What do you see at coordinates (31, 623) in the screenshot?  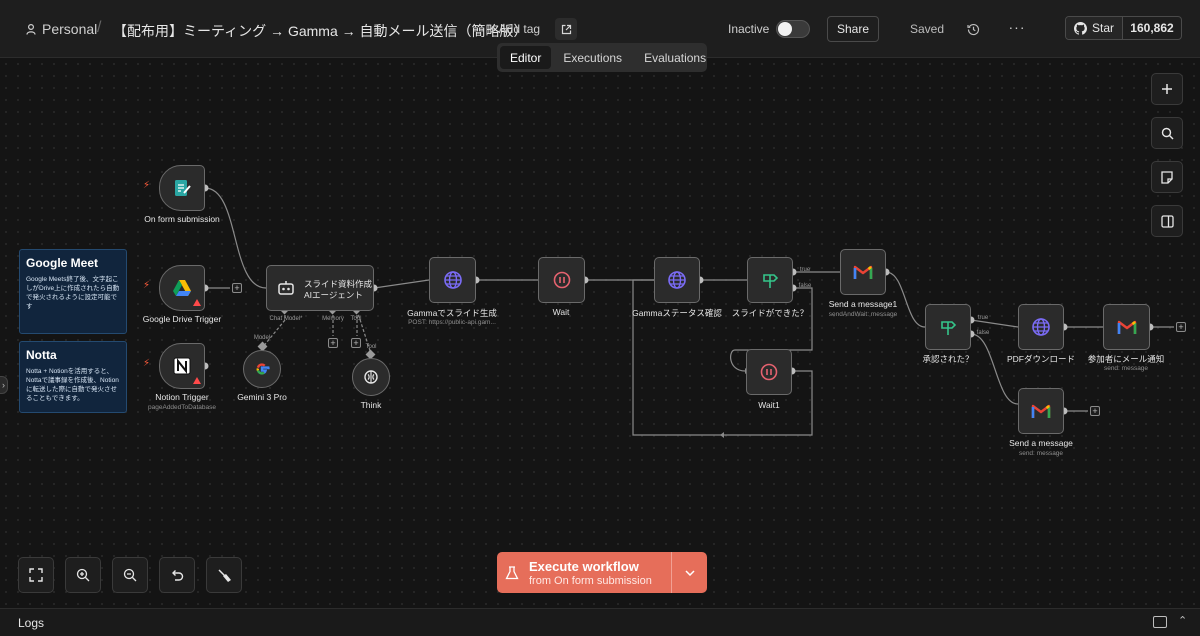 I see `logs-label: Logs` at bounding box center [31, 623].